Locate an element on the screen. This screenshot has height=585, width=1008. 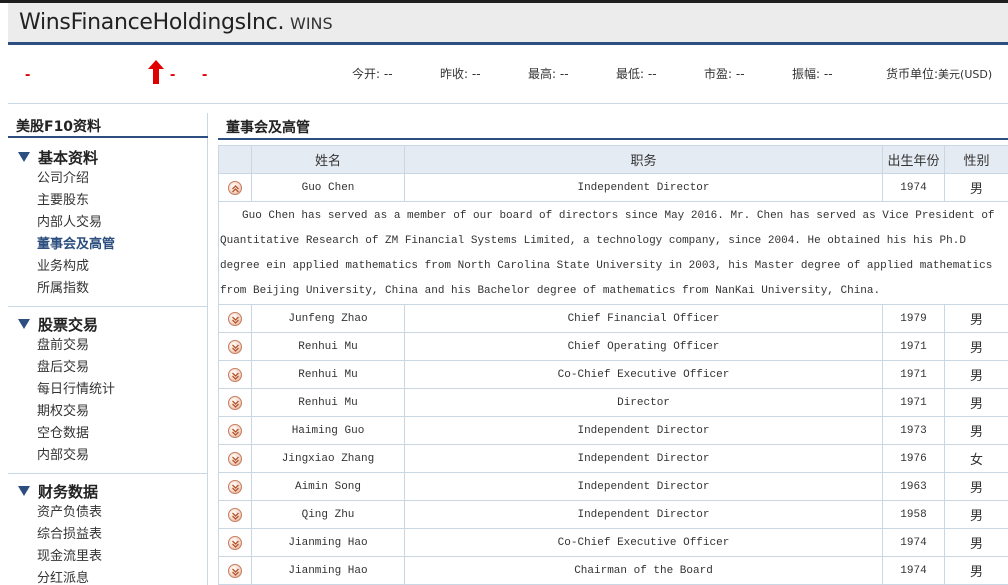
position-cell: Chairman of the Board is located at coordinates (643, 570).